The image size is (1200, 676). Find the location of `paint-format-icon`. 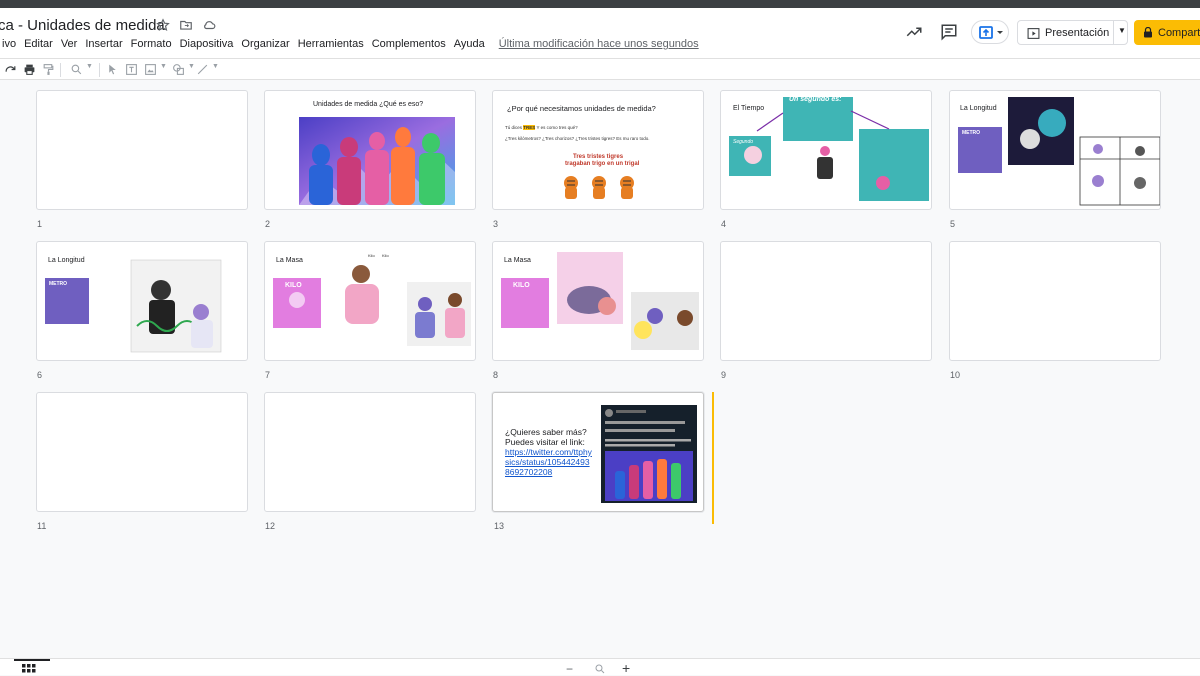

paint-format-icon is located at coordinates (48, 69).